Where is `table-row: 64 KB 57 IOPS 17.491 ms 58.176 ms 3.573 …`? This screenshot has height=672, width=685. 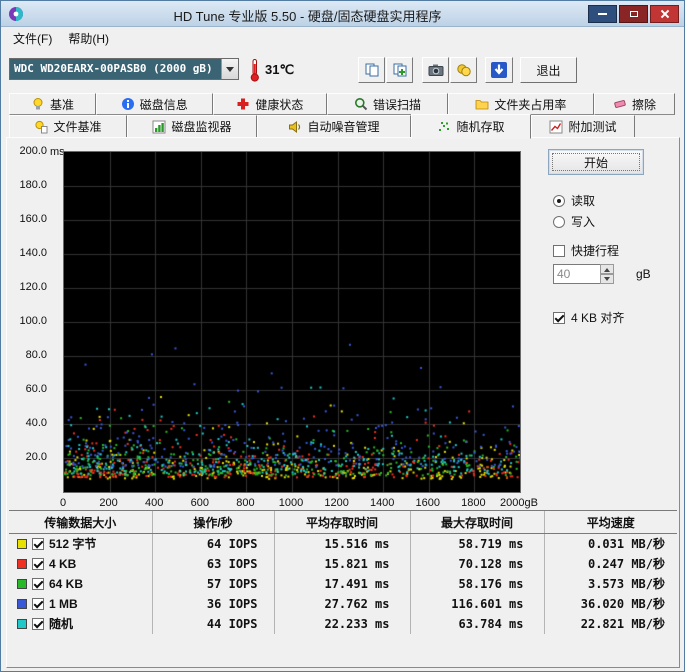
table-row: 64 KB 57 IOPS 17.491 ms 58.176 ms 3.573 … is located at coordinates (343, 583).